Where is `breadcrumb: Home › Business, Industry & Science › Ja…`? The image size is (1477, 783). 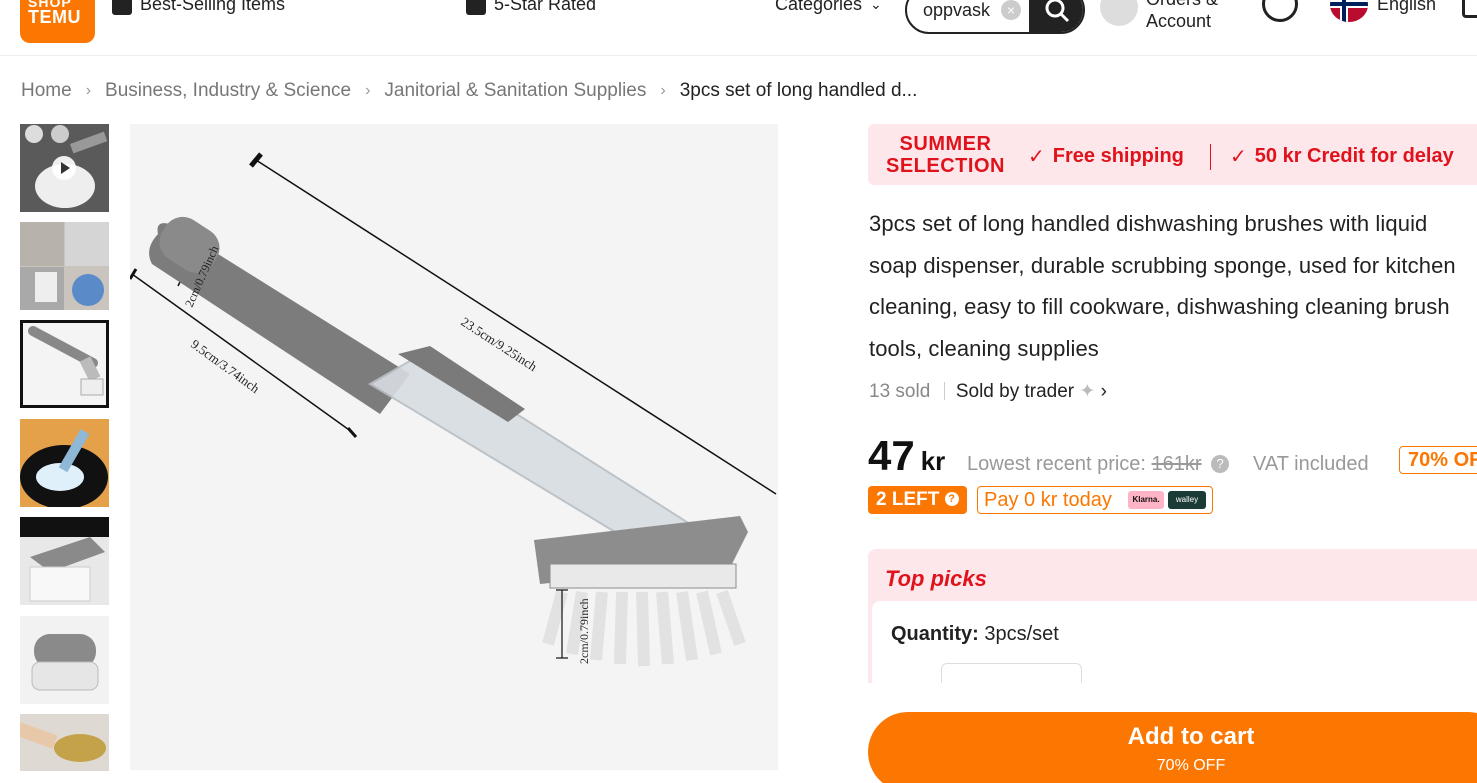 breadcrumb: Home › Business, Industry & Science › Ja… is located at coordinates (469, 91).